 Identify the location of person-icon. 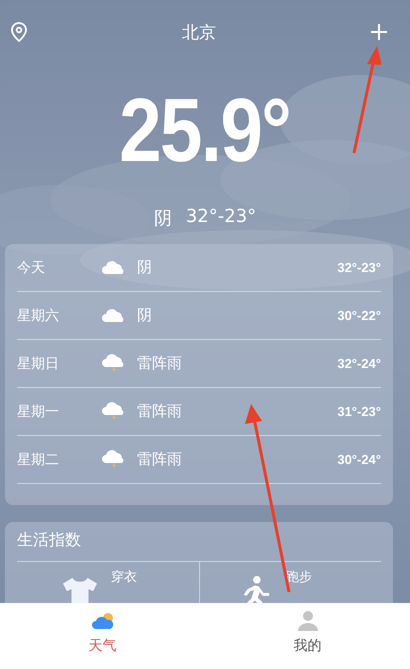
(308, 621).